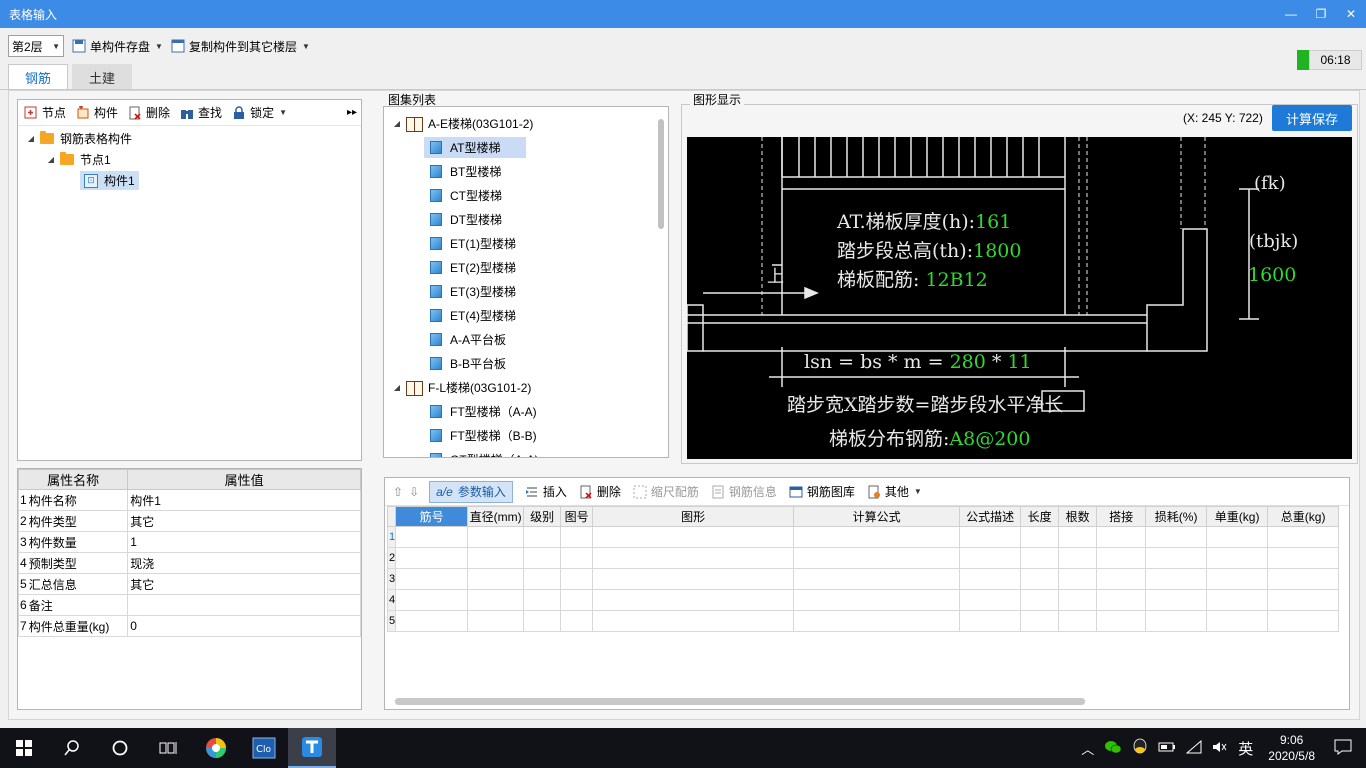  What do you see at coordinates (244, 542) in the screenshot?
I see `property-value: 1` at bounding box center [244, 542].